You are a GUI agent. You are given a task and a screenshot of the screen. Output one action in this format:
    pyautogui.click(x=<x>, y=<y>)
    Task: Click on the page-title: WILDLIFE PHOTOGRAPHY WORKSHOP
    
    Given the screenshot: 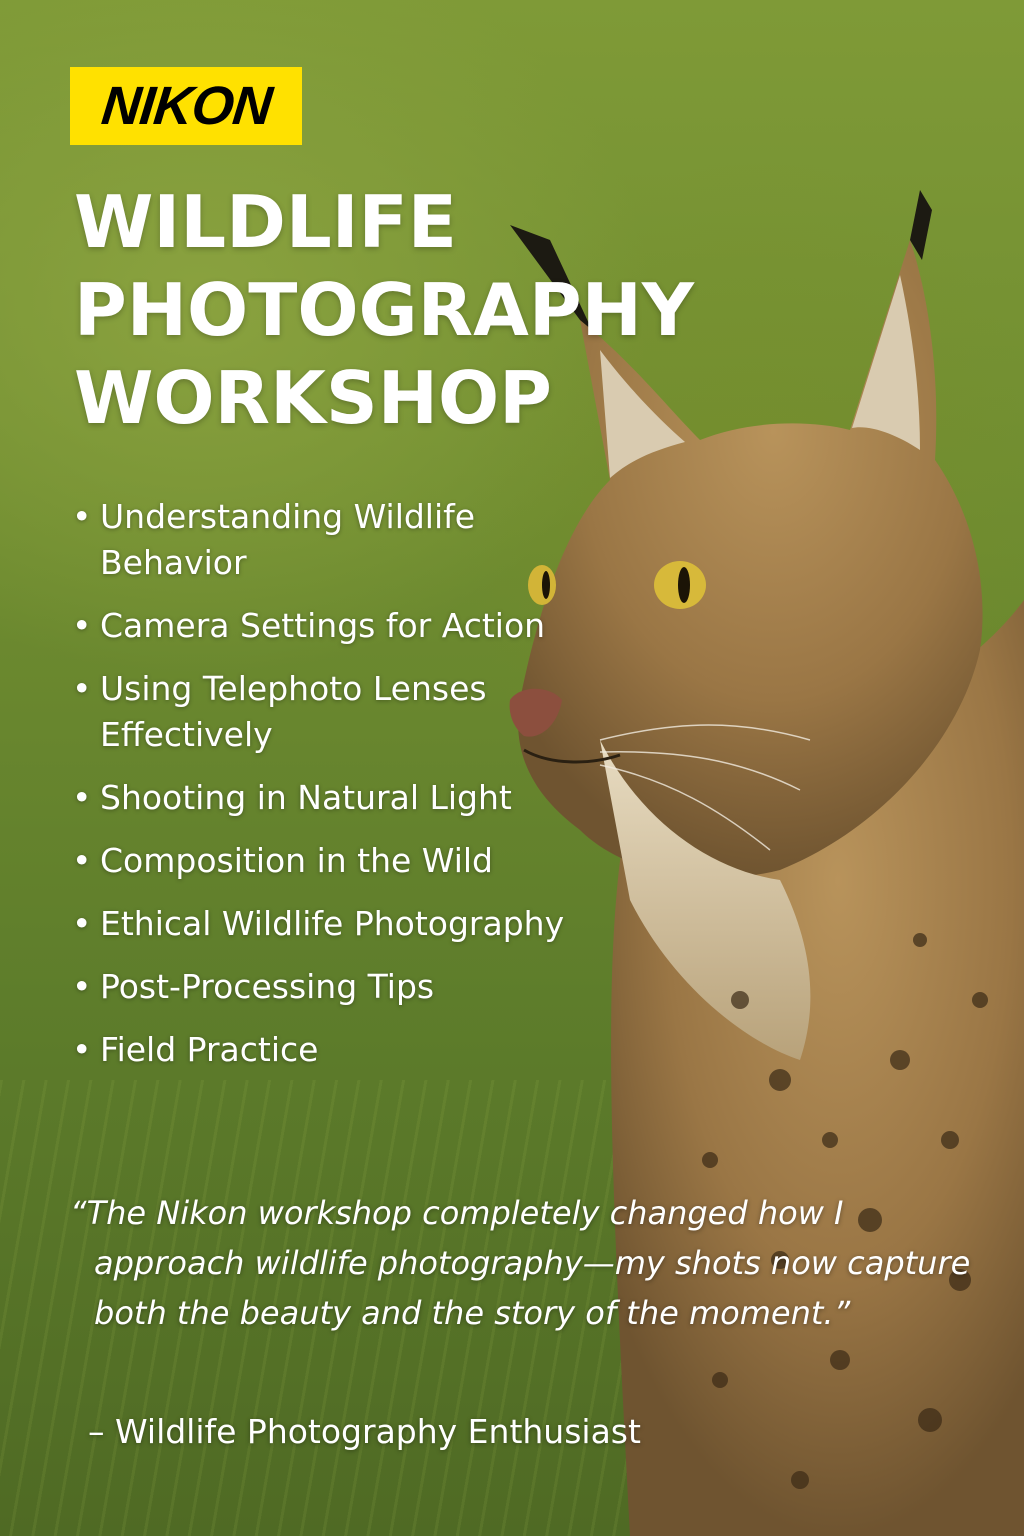 What is the action you would take?
    pyautogui.click(x=384, y=310)
    